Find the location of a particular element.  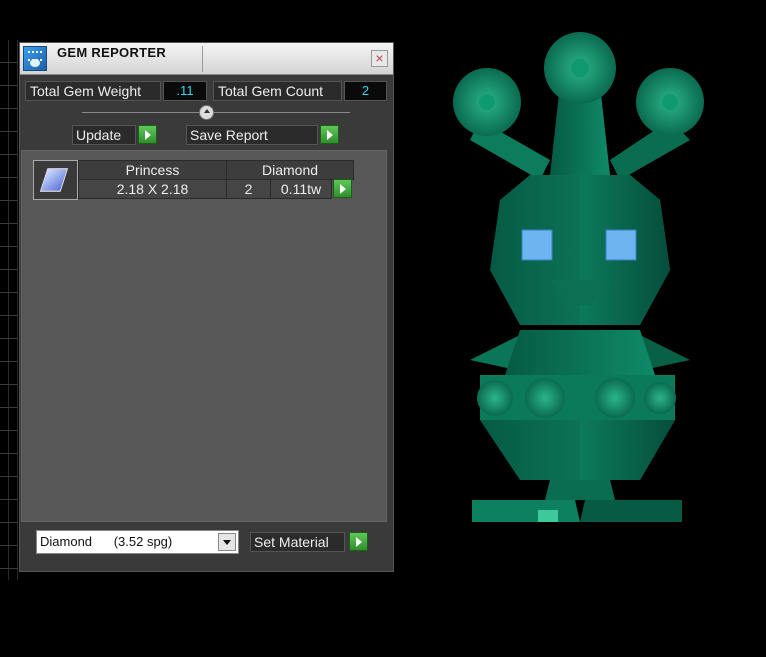

close-icon: × is located at coordinates (379, 58).